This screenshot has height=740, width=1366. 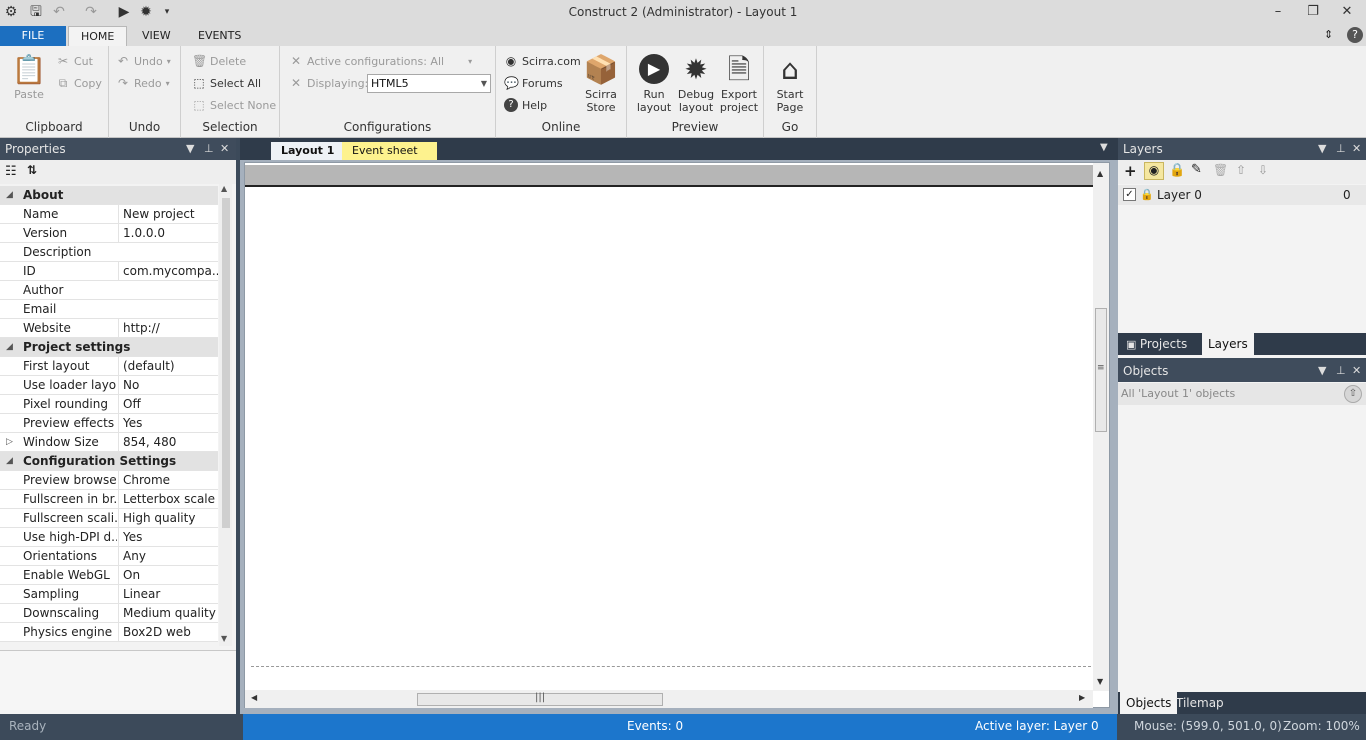 I want to click on scirra-link: ◉ Scirra.com, so click(x=542, y=61).